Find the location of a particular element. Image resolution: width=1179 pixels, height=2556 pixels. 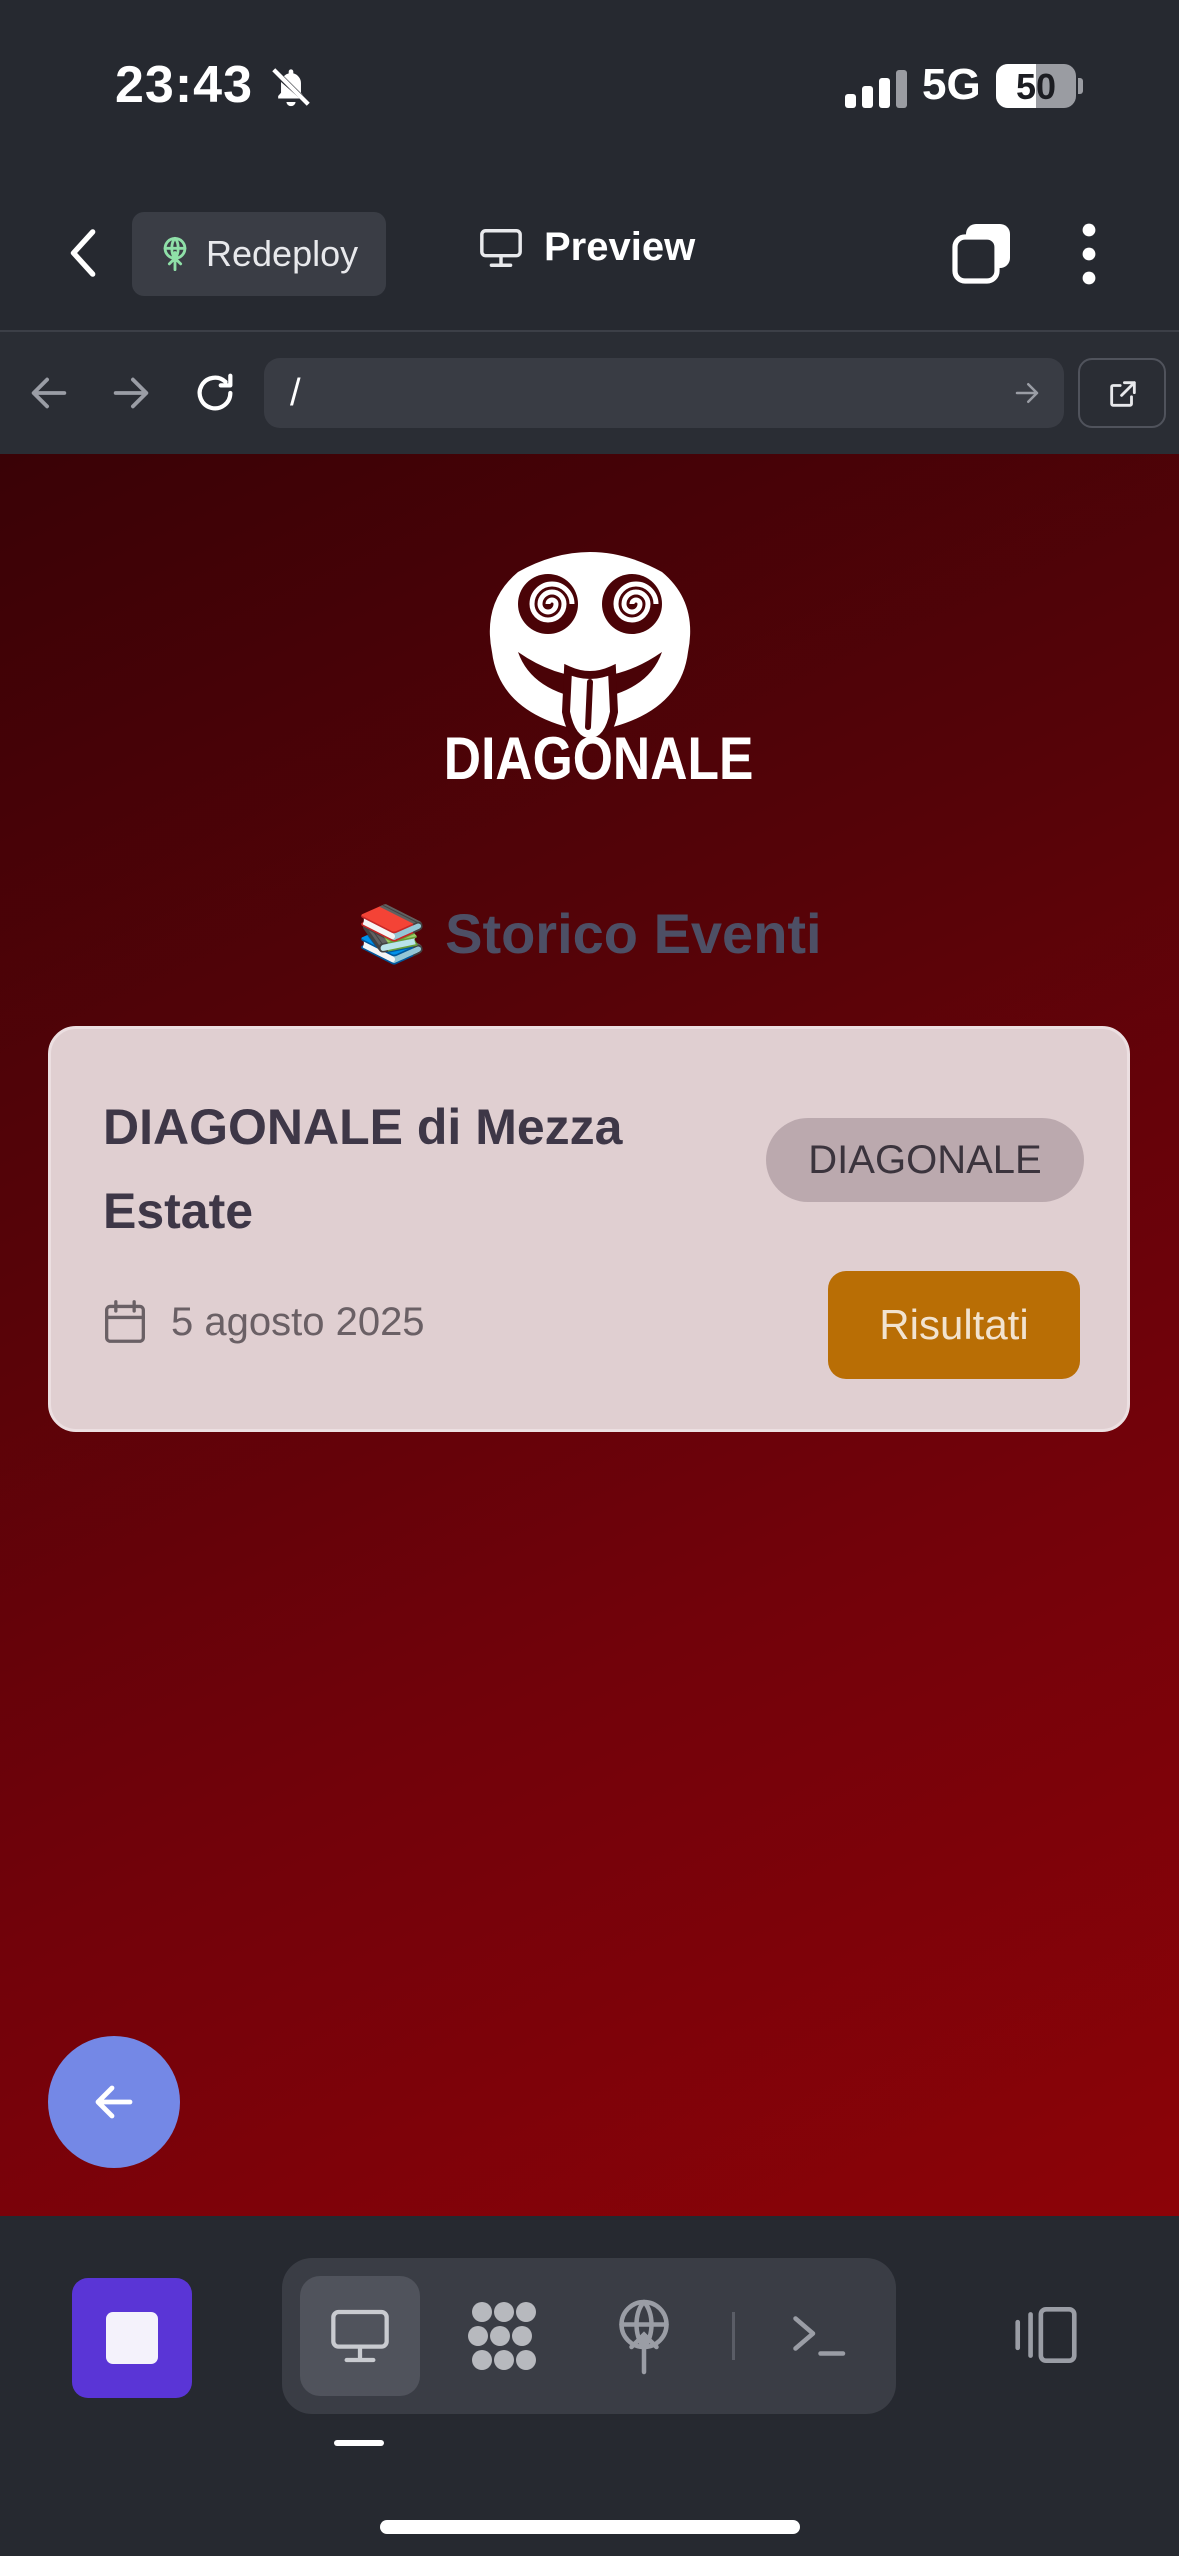

battery-icon: 50 is located at coordinates (1036, 86).